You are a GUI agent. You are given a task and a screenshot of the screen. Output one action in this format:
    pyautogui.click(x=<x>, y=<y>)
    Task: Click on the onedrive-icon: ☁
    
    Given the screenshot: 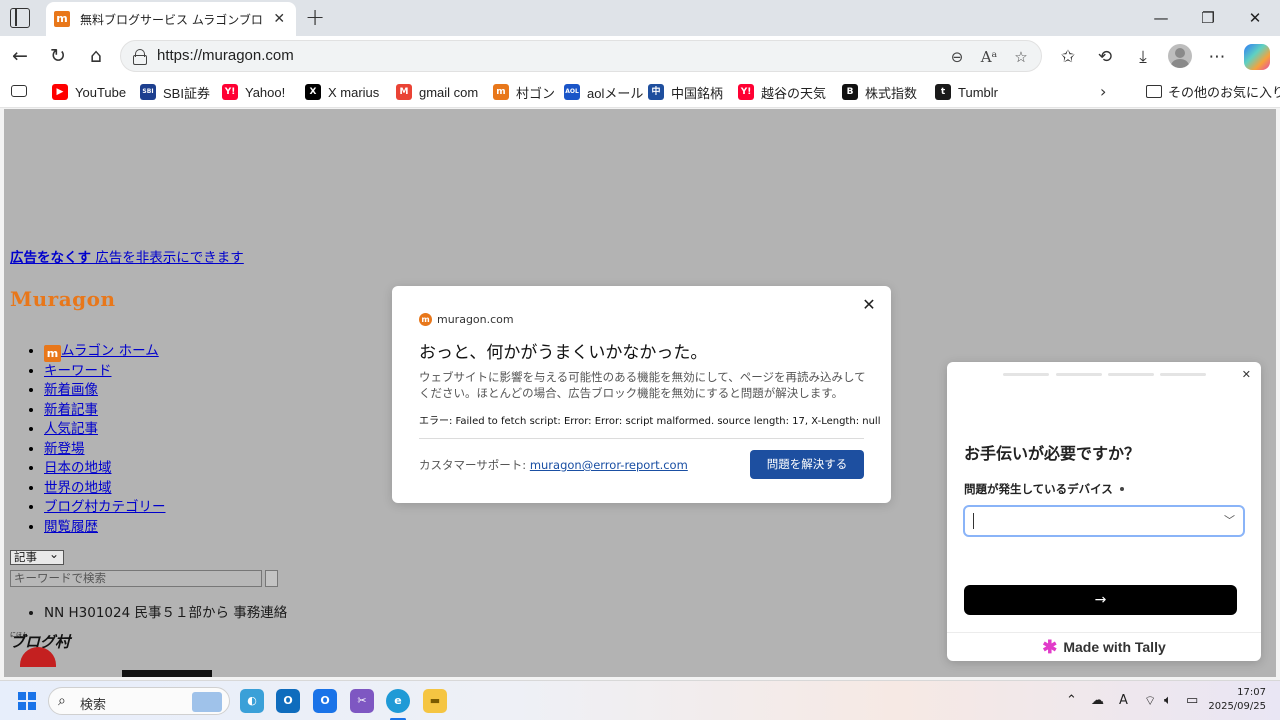 What is the action you would take?
    pyautogui.click(x=1097, y=700)
    